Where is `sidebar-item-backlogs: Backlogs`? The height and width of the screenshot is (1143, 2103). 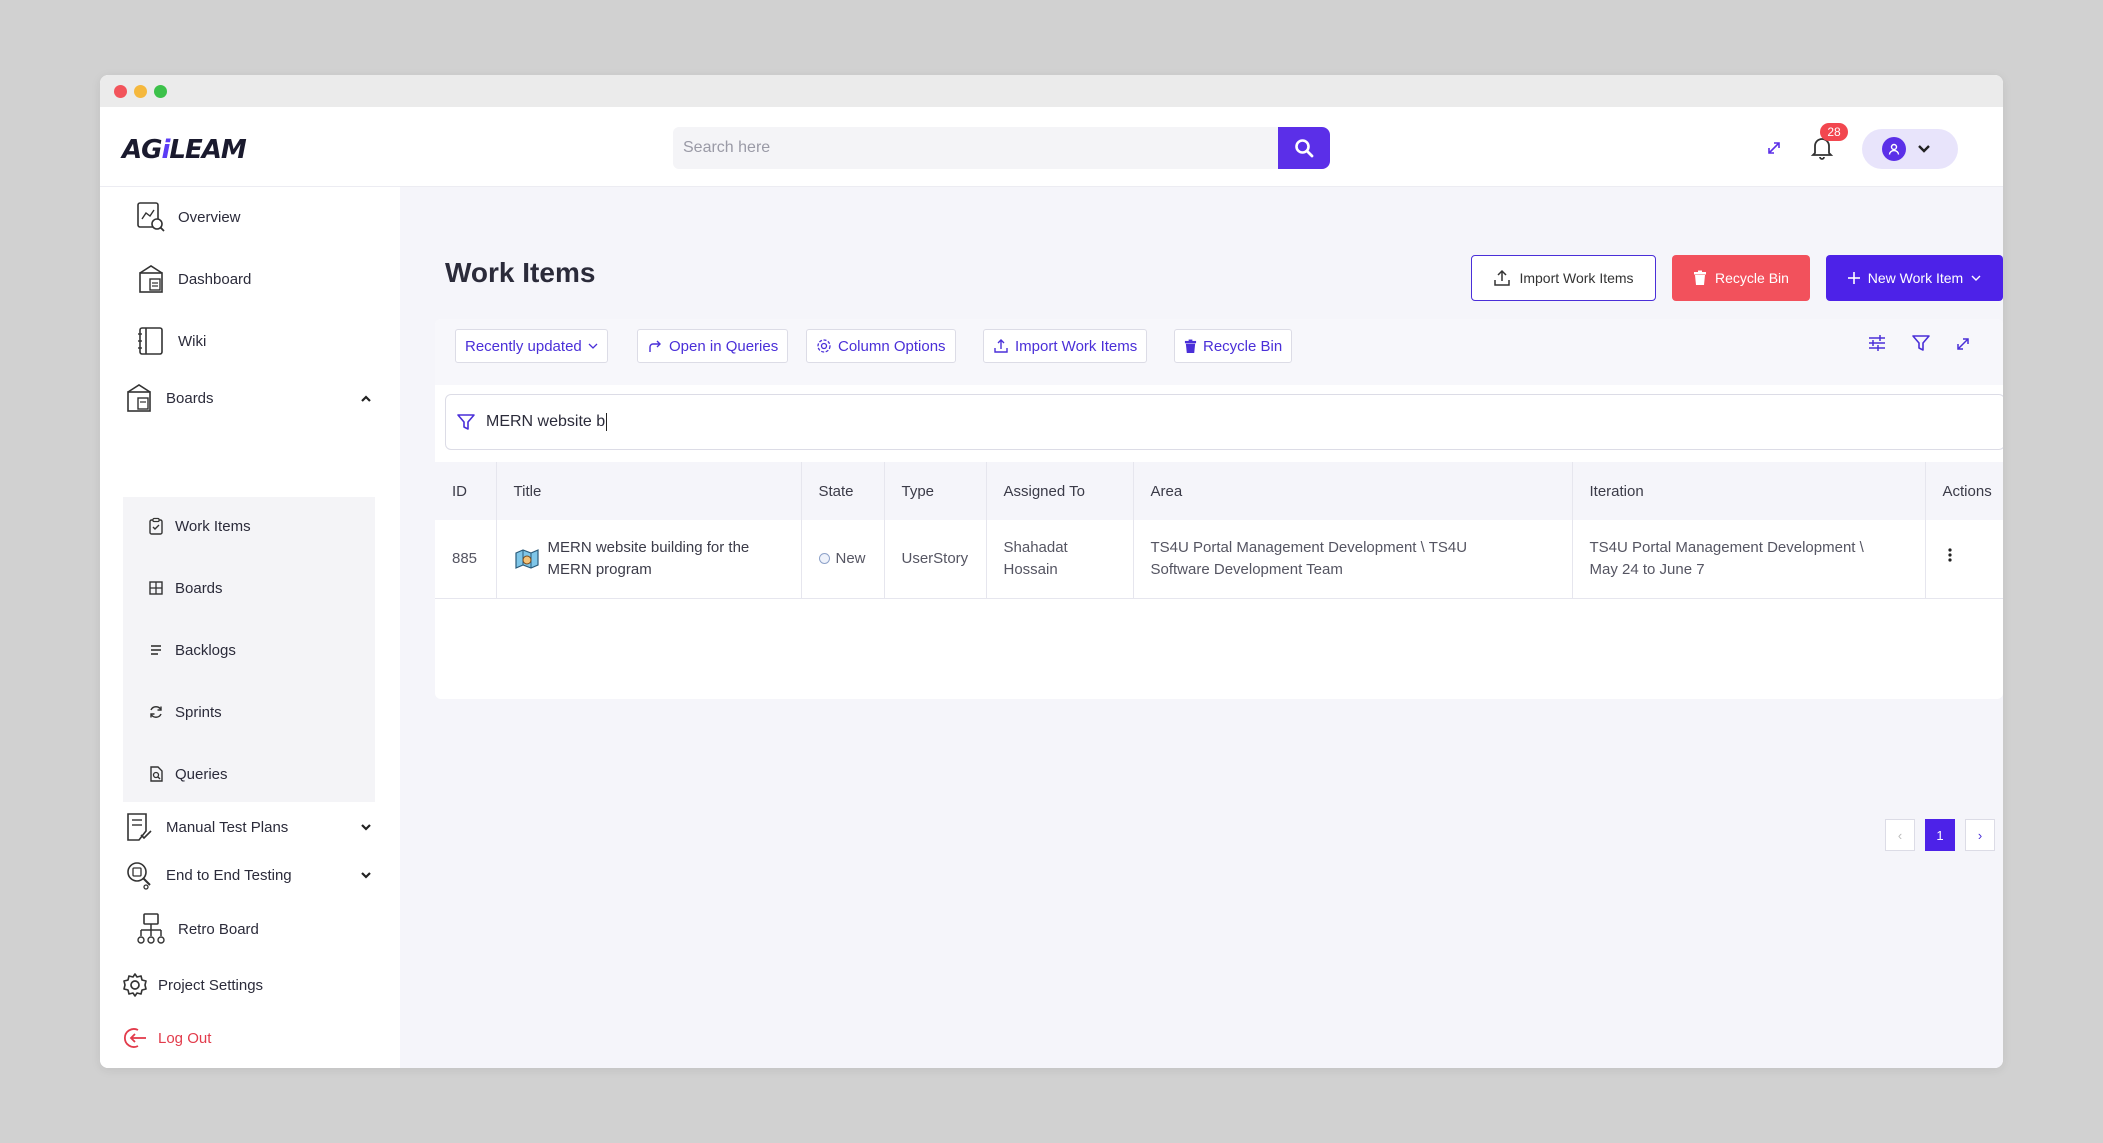
sidebar-item-backlogs: Backlogs is located at coordinates (191, 650).